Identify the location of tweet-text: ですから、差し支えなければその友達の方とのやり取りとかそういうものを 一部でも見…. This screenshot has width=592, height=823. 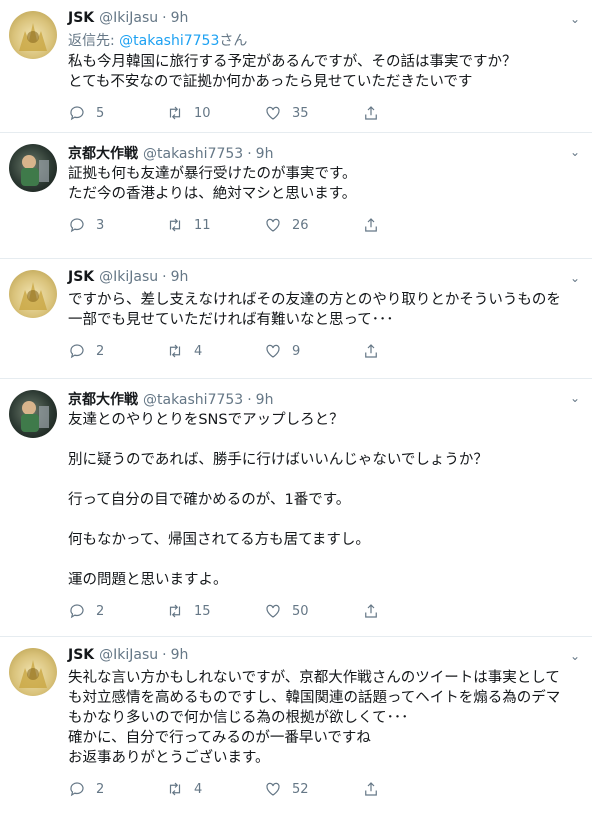
(314, 310).